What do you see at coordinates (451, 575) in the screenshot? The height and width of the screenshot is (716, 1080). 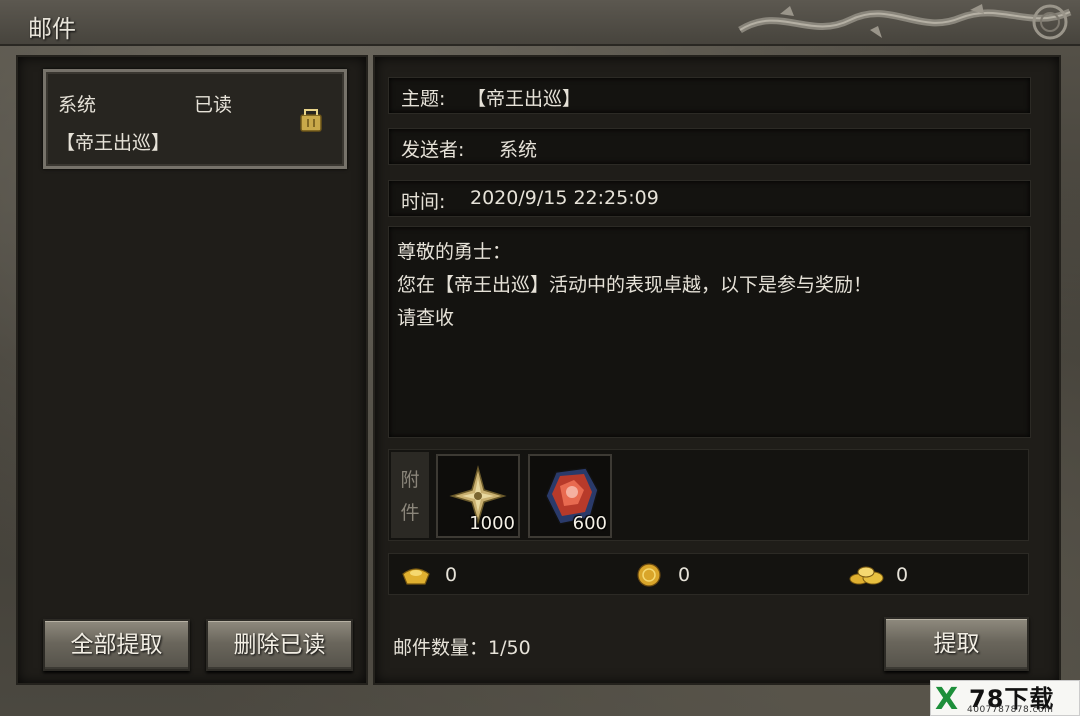 I see `ingot-value: 0` at bounding box center [451, 575].